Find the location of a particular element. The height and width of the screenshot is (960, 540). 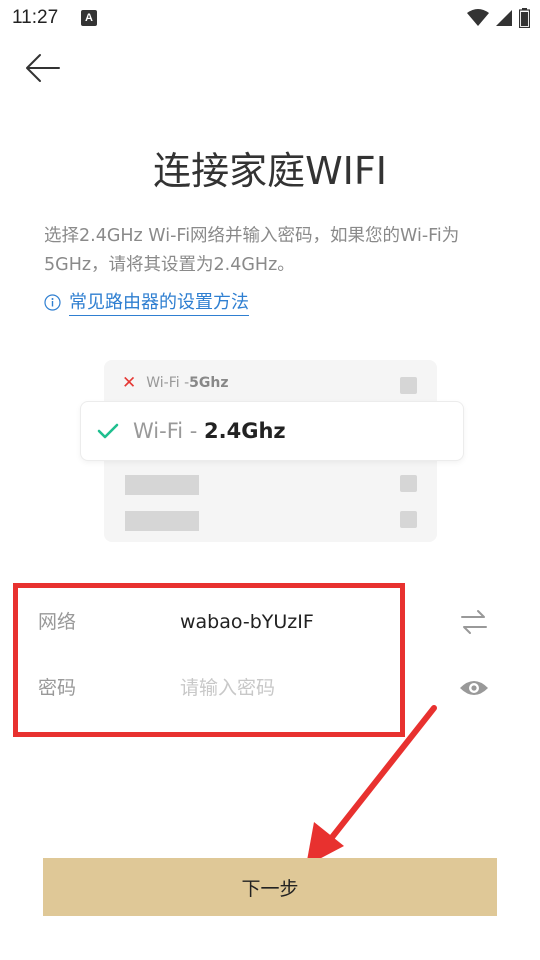

cell-signal-icon is located at coordinates (504, 18).